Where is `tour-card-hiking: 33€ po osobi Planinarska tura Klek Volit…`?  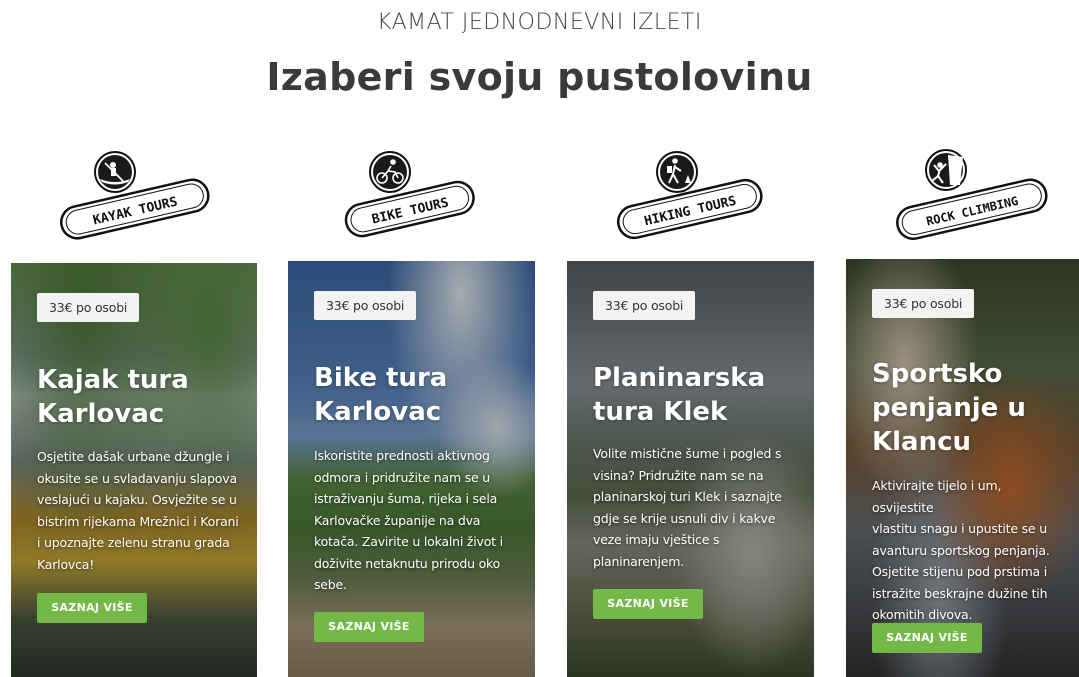 tour-card-hiking: 33€ po osobi Planinarska tura Klek Volit… is located at coordinates (690, 469).